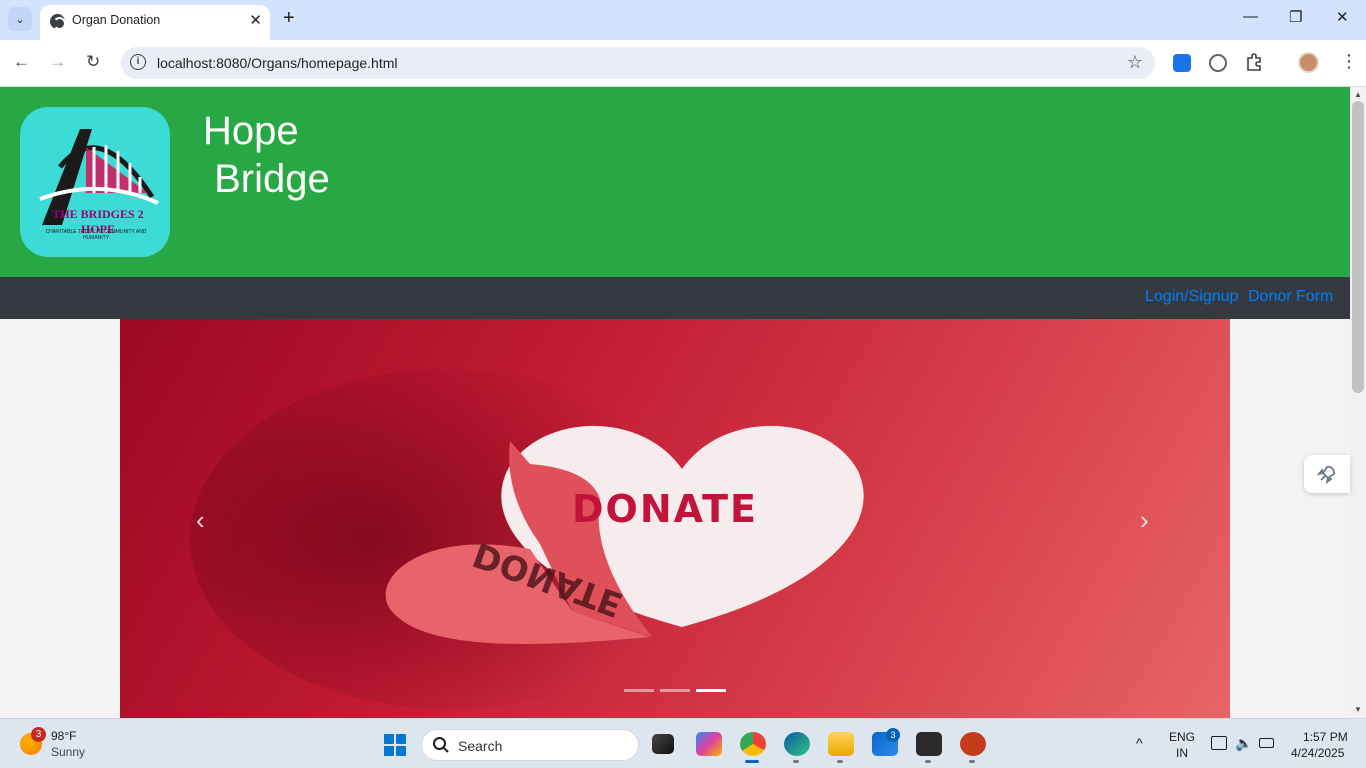  What do you see at coordinates (1182, 63) in the screenshot?
I see `extension-icon` at bounding box center [1182, 63].